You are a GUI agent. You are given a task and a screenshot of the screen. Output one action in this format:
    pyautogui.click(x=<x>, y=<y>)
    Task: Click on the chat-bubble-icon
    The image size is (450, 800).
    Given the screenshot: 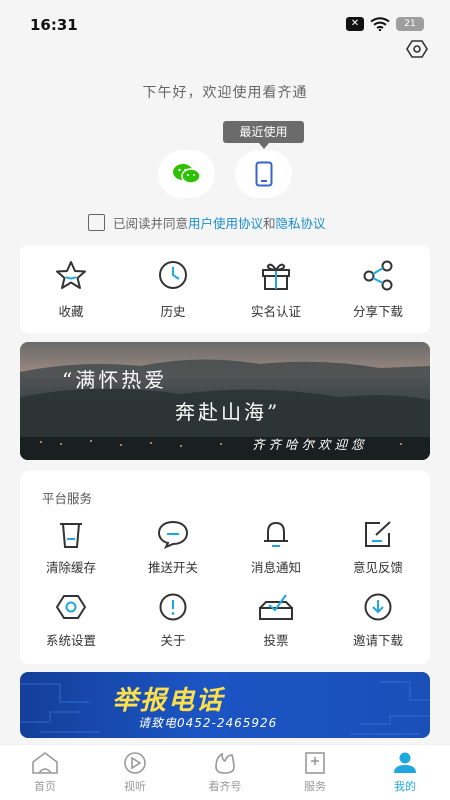 What is the action you would take?
    pyautogui.click(x=173, y=534)
    